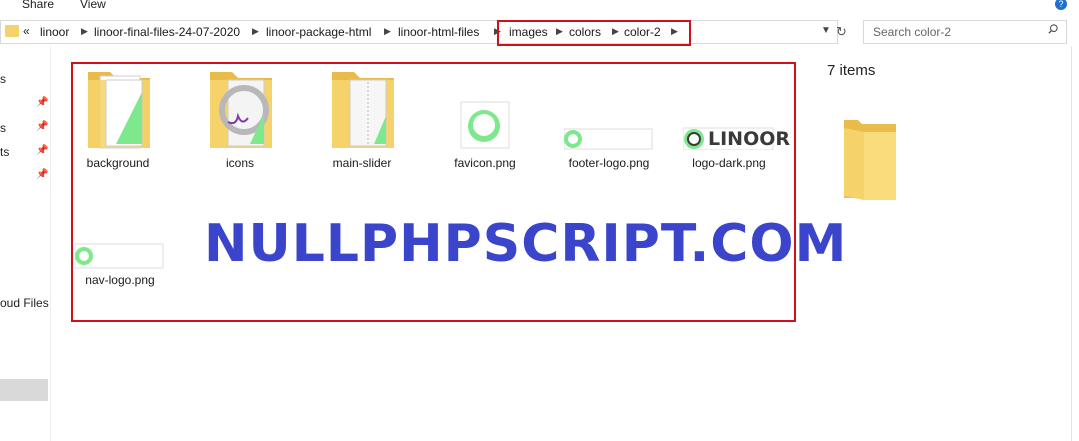 The width and height of the screenshot is (1079, 441). I want to click on tab-share: Share, so click(38, 5).